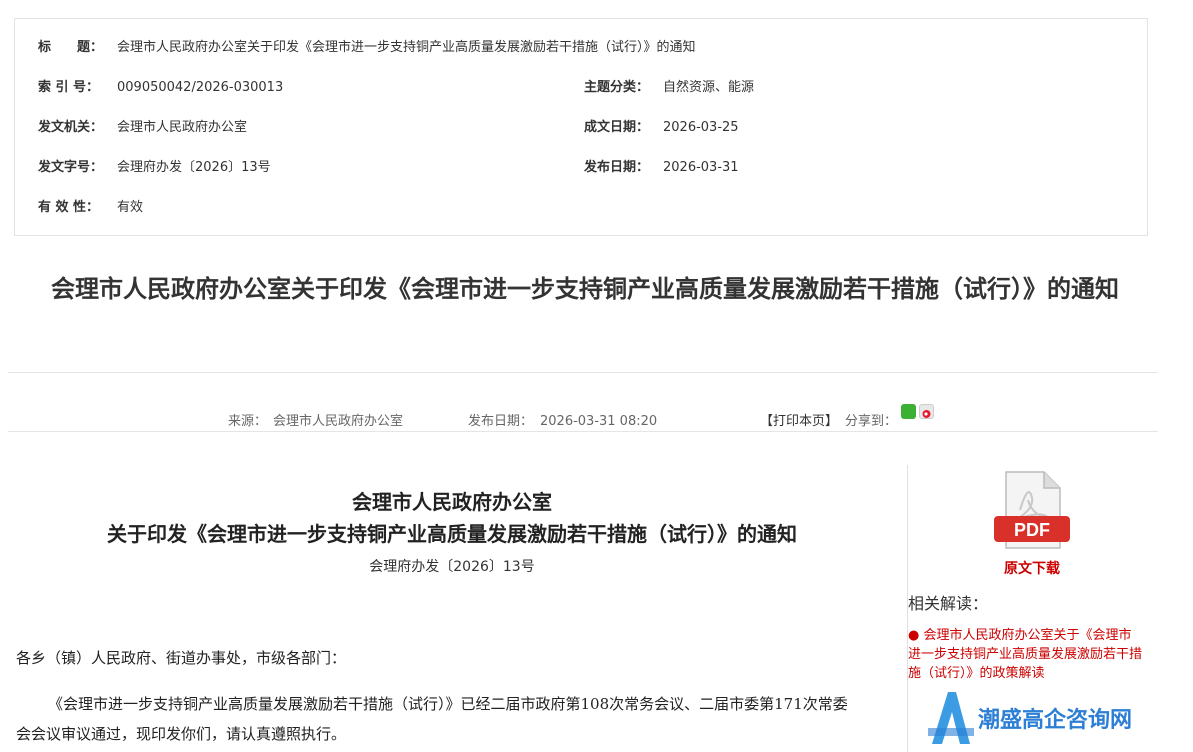 The image size is (1193, 752). I want to click on watermark: 潮盛高企咨询网, so click(1041, 718).